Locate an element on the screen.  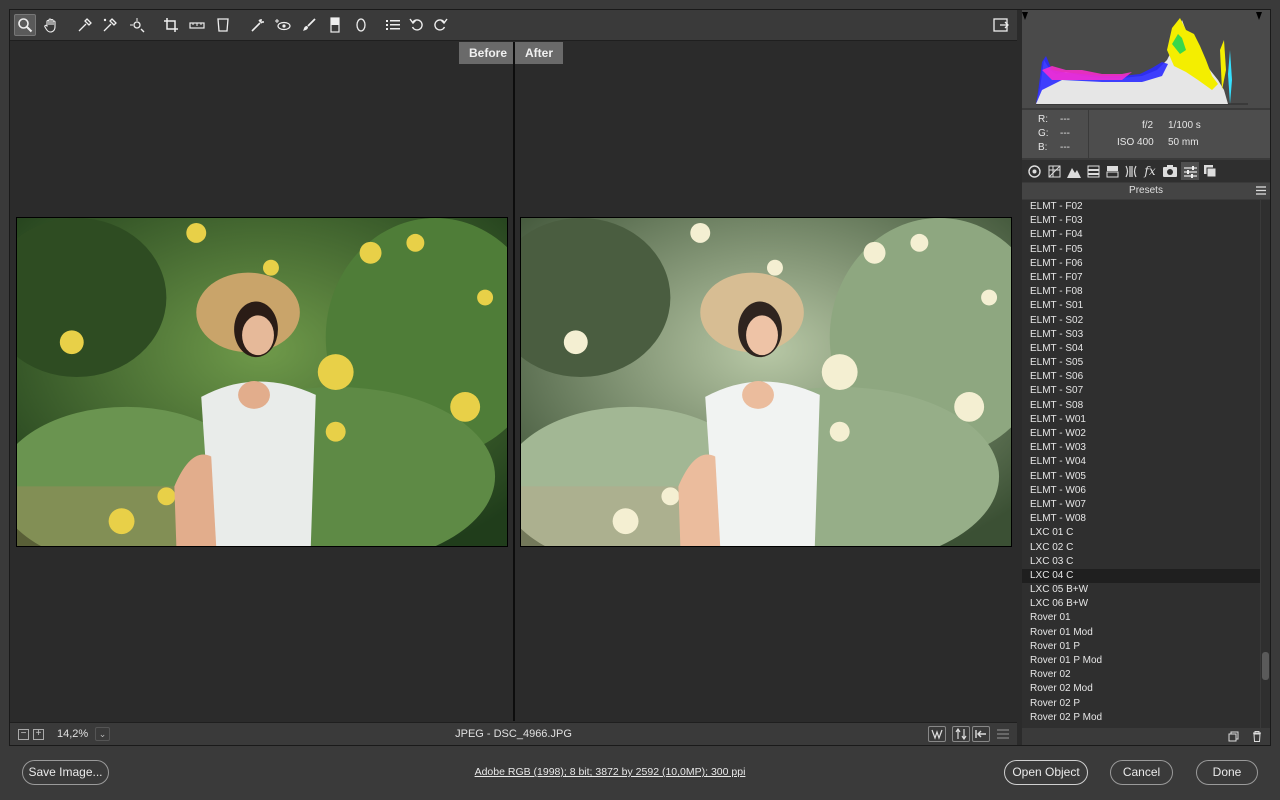
after-label: After is located at coordinates (539, 53).